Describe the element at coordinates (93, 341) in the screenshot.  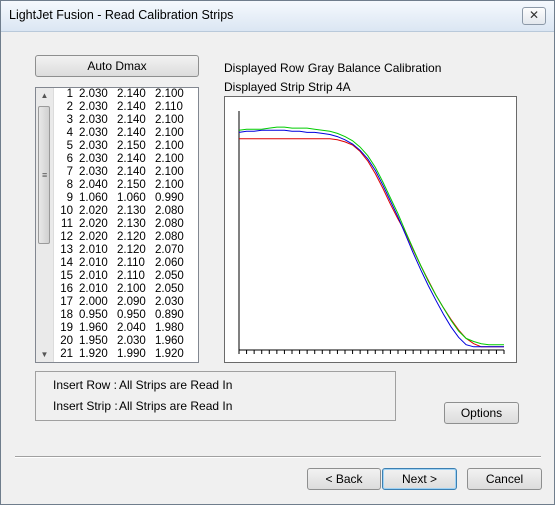
I see `density-value: 1.950` at that location.